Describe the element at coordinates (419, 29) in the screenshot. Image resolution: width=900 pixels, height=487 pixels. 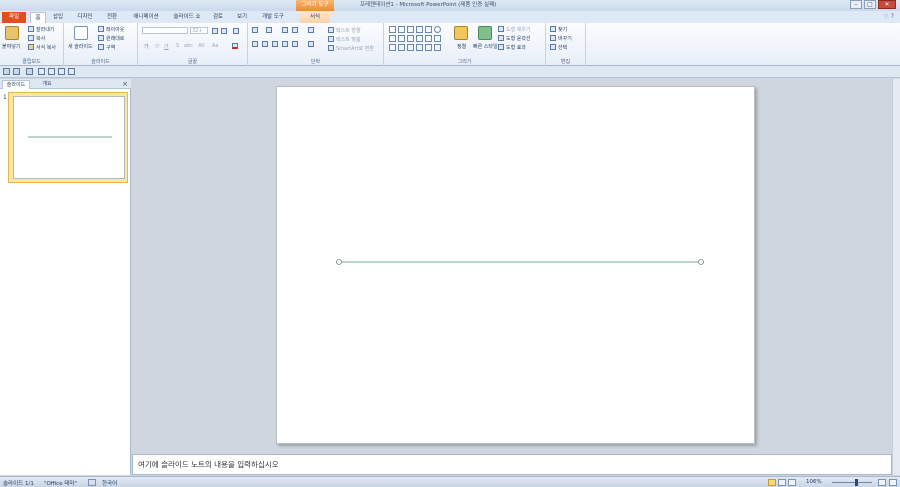
I see `shape-arrow-icon` at that location.